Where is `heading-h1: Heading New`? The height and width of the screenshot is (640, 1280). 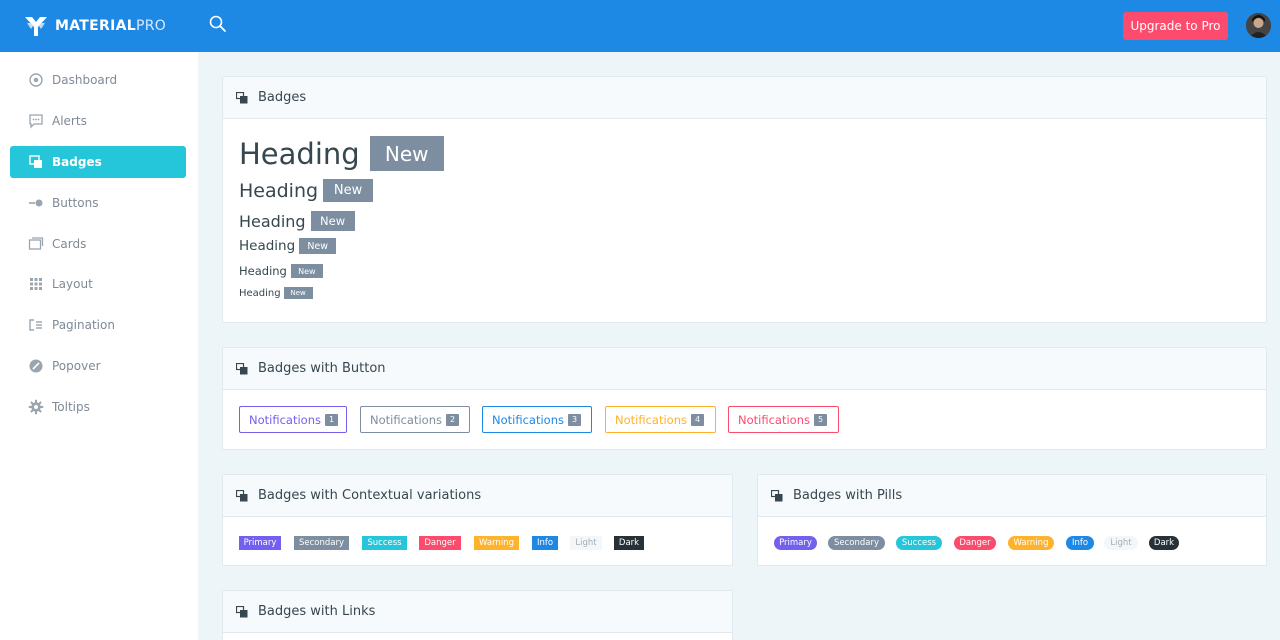 heading-h1: Heading New is located at coordinates (341, 153).